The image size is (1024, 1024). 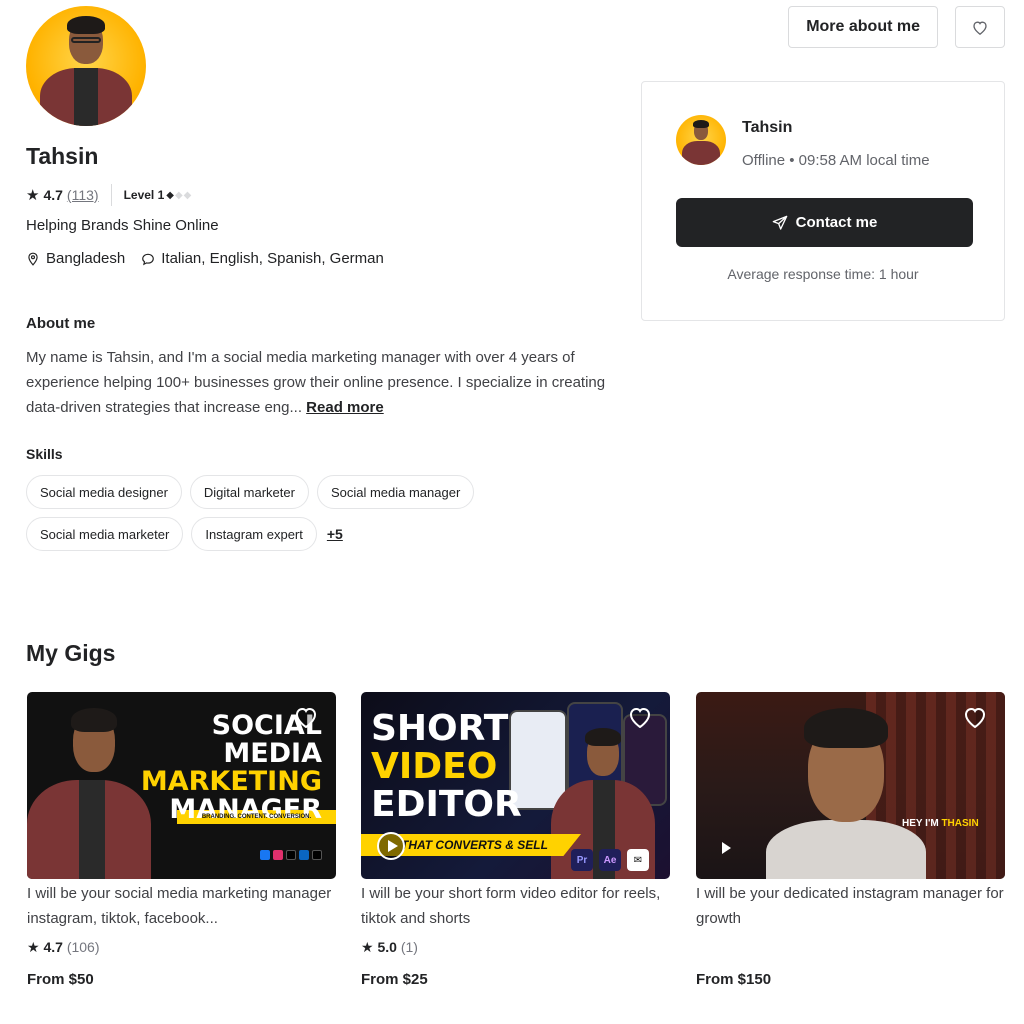 I want to click on seller-level: Level 1, so click(x=144, y=195).